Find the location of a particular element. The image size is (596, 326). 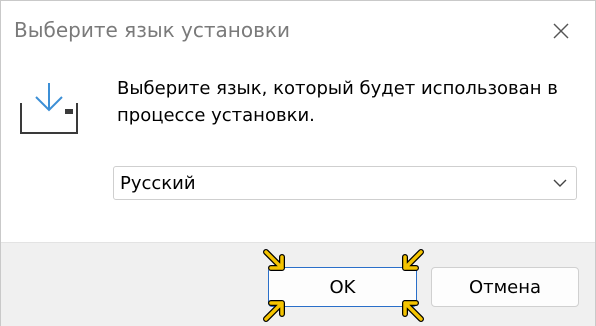

install-download-icon is located at coordinates (49, 108).